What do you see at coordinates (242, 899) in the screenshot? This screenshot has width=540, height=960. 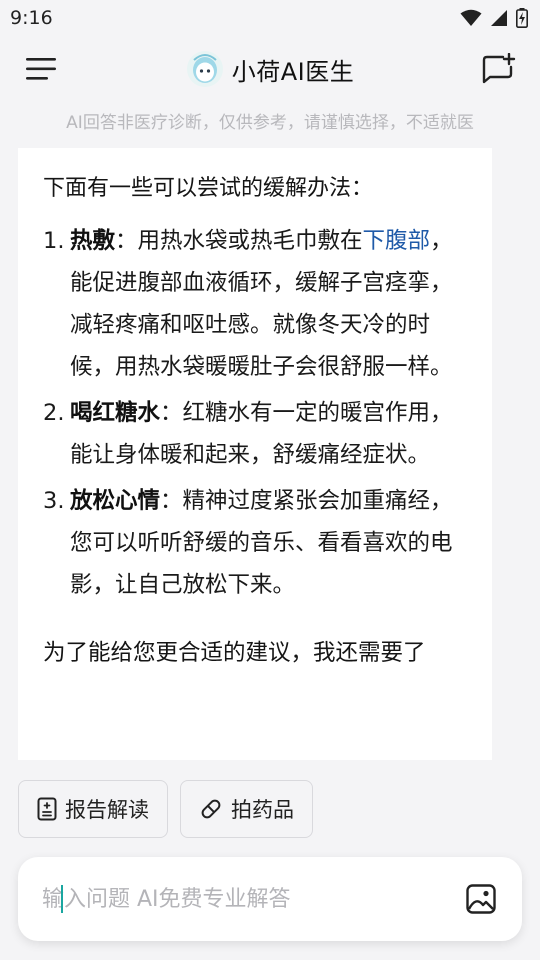 I see `question-input` at bounding box center [242, 899].